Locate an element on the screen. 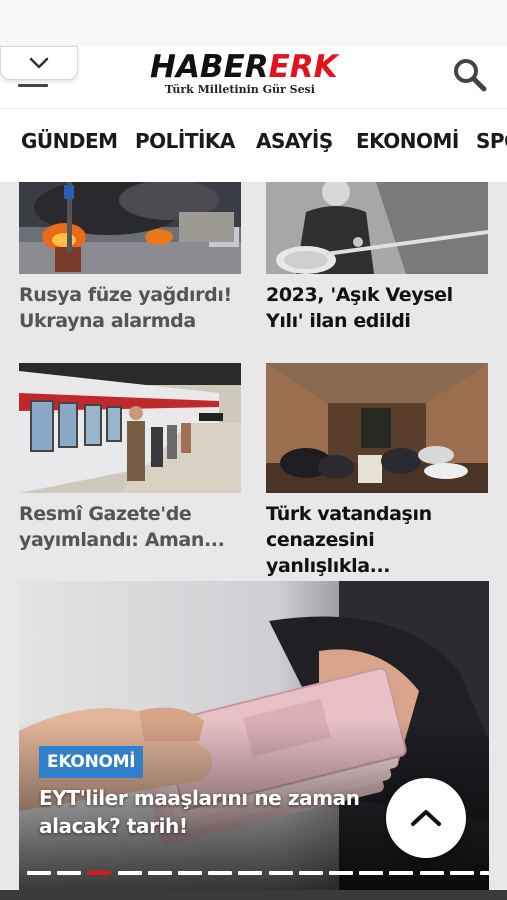 The image size is (507, 900). system-nav-bar is located at coordinates (253, 895).